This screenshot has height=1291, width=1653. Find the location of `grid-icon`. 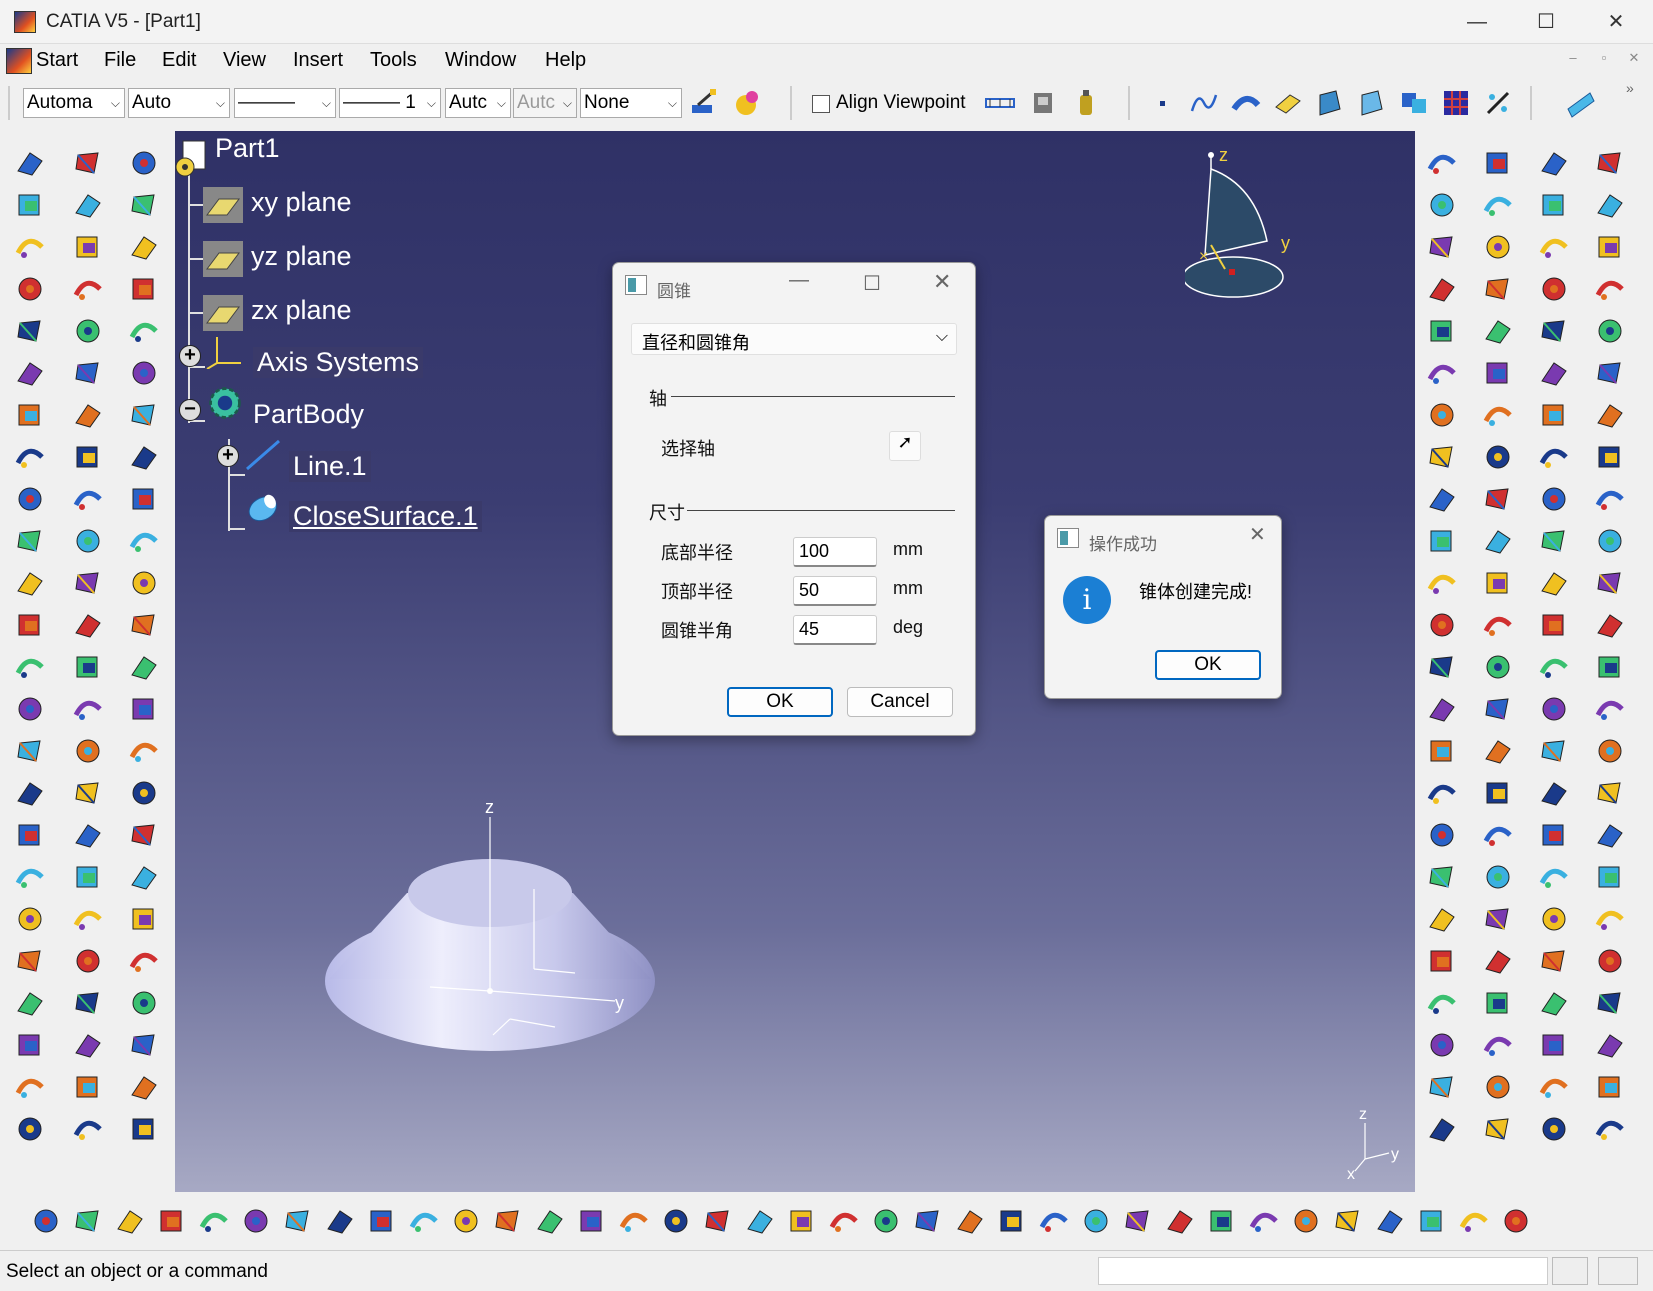

grid-icon is located at coordinates (1456, 103).